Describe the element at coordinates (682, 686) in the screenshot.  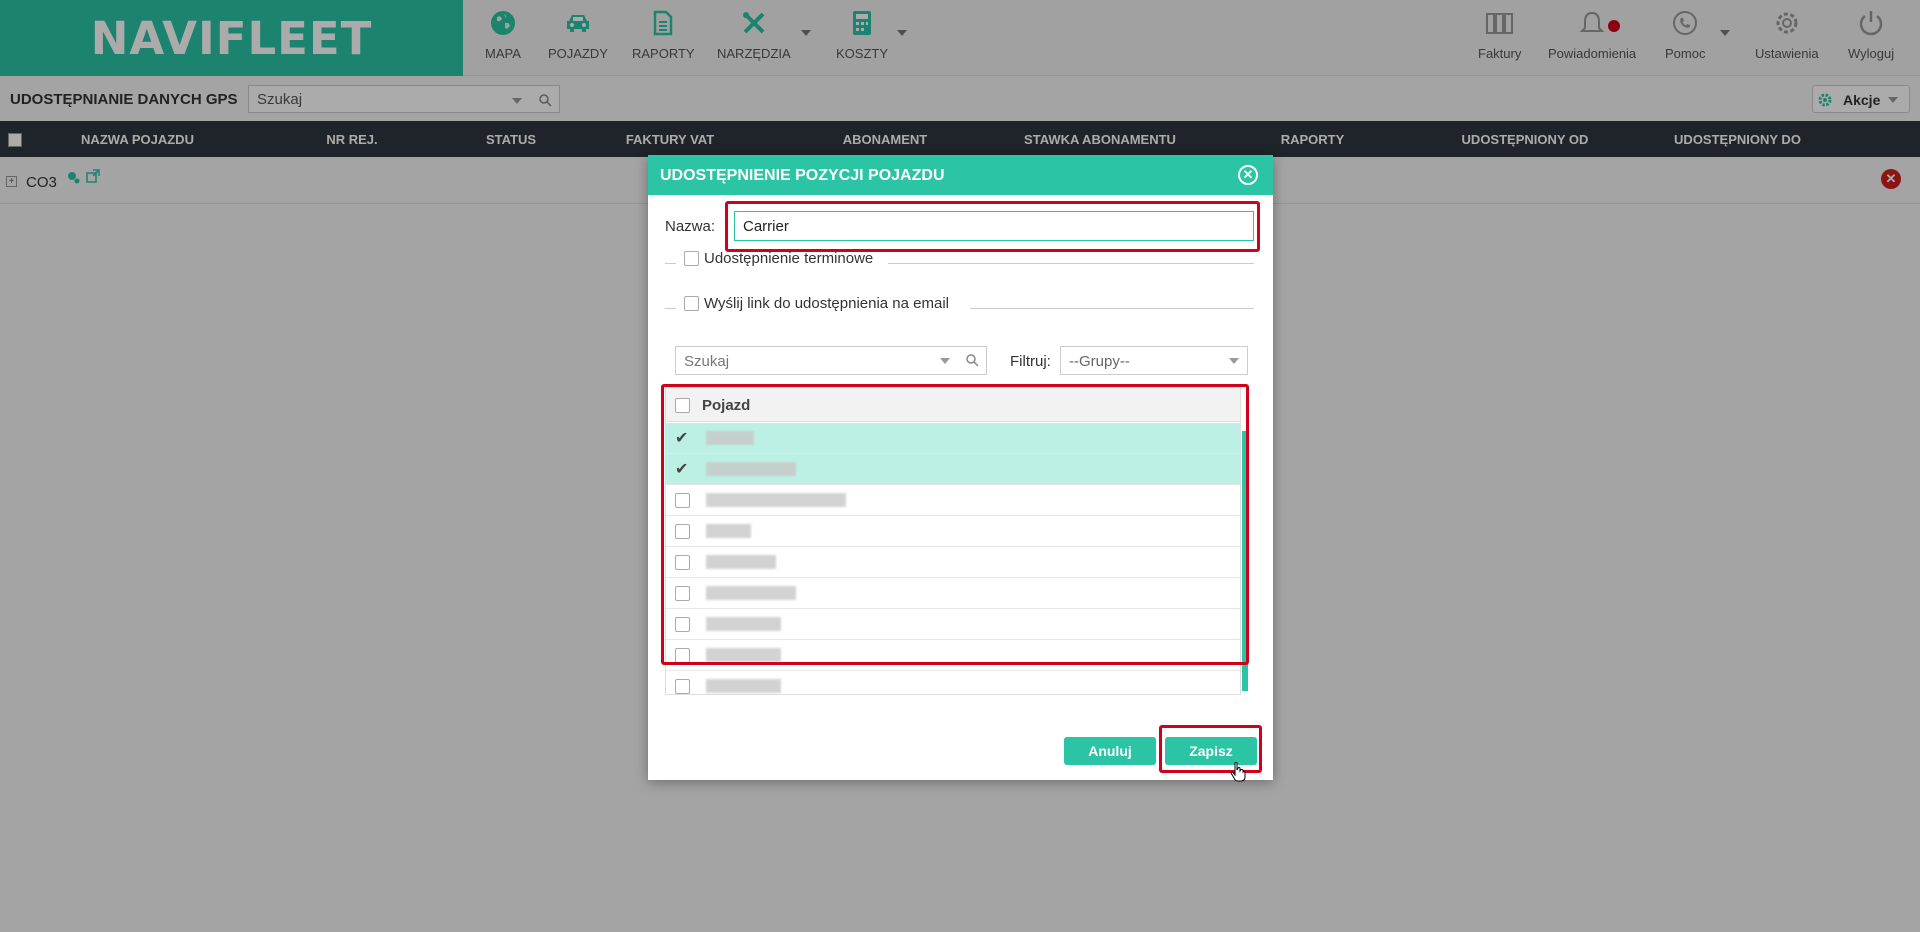
I see `vehicle-checkbox` at that location.